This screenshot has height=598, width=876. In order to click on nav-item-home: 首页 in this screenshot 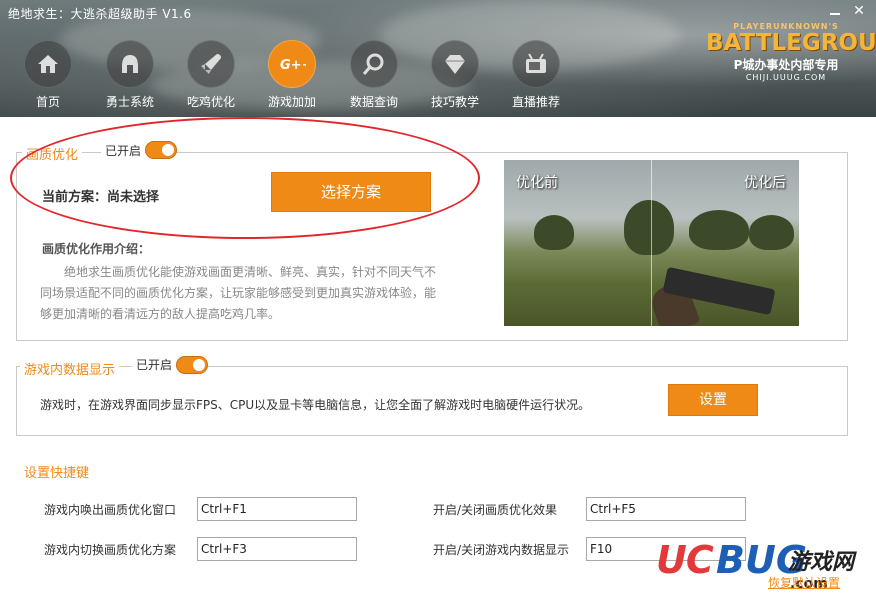, I will do `click(48, 76)`.